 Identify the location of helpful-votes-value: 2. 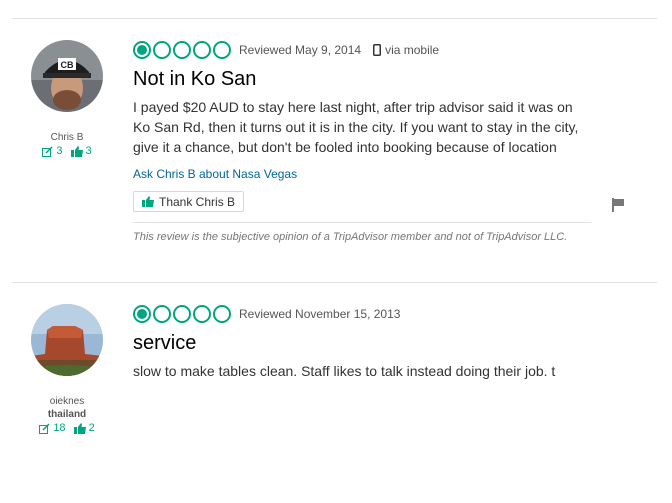
(91, 428).